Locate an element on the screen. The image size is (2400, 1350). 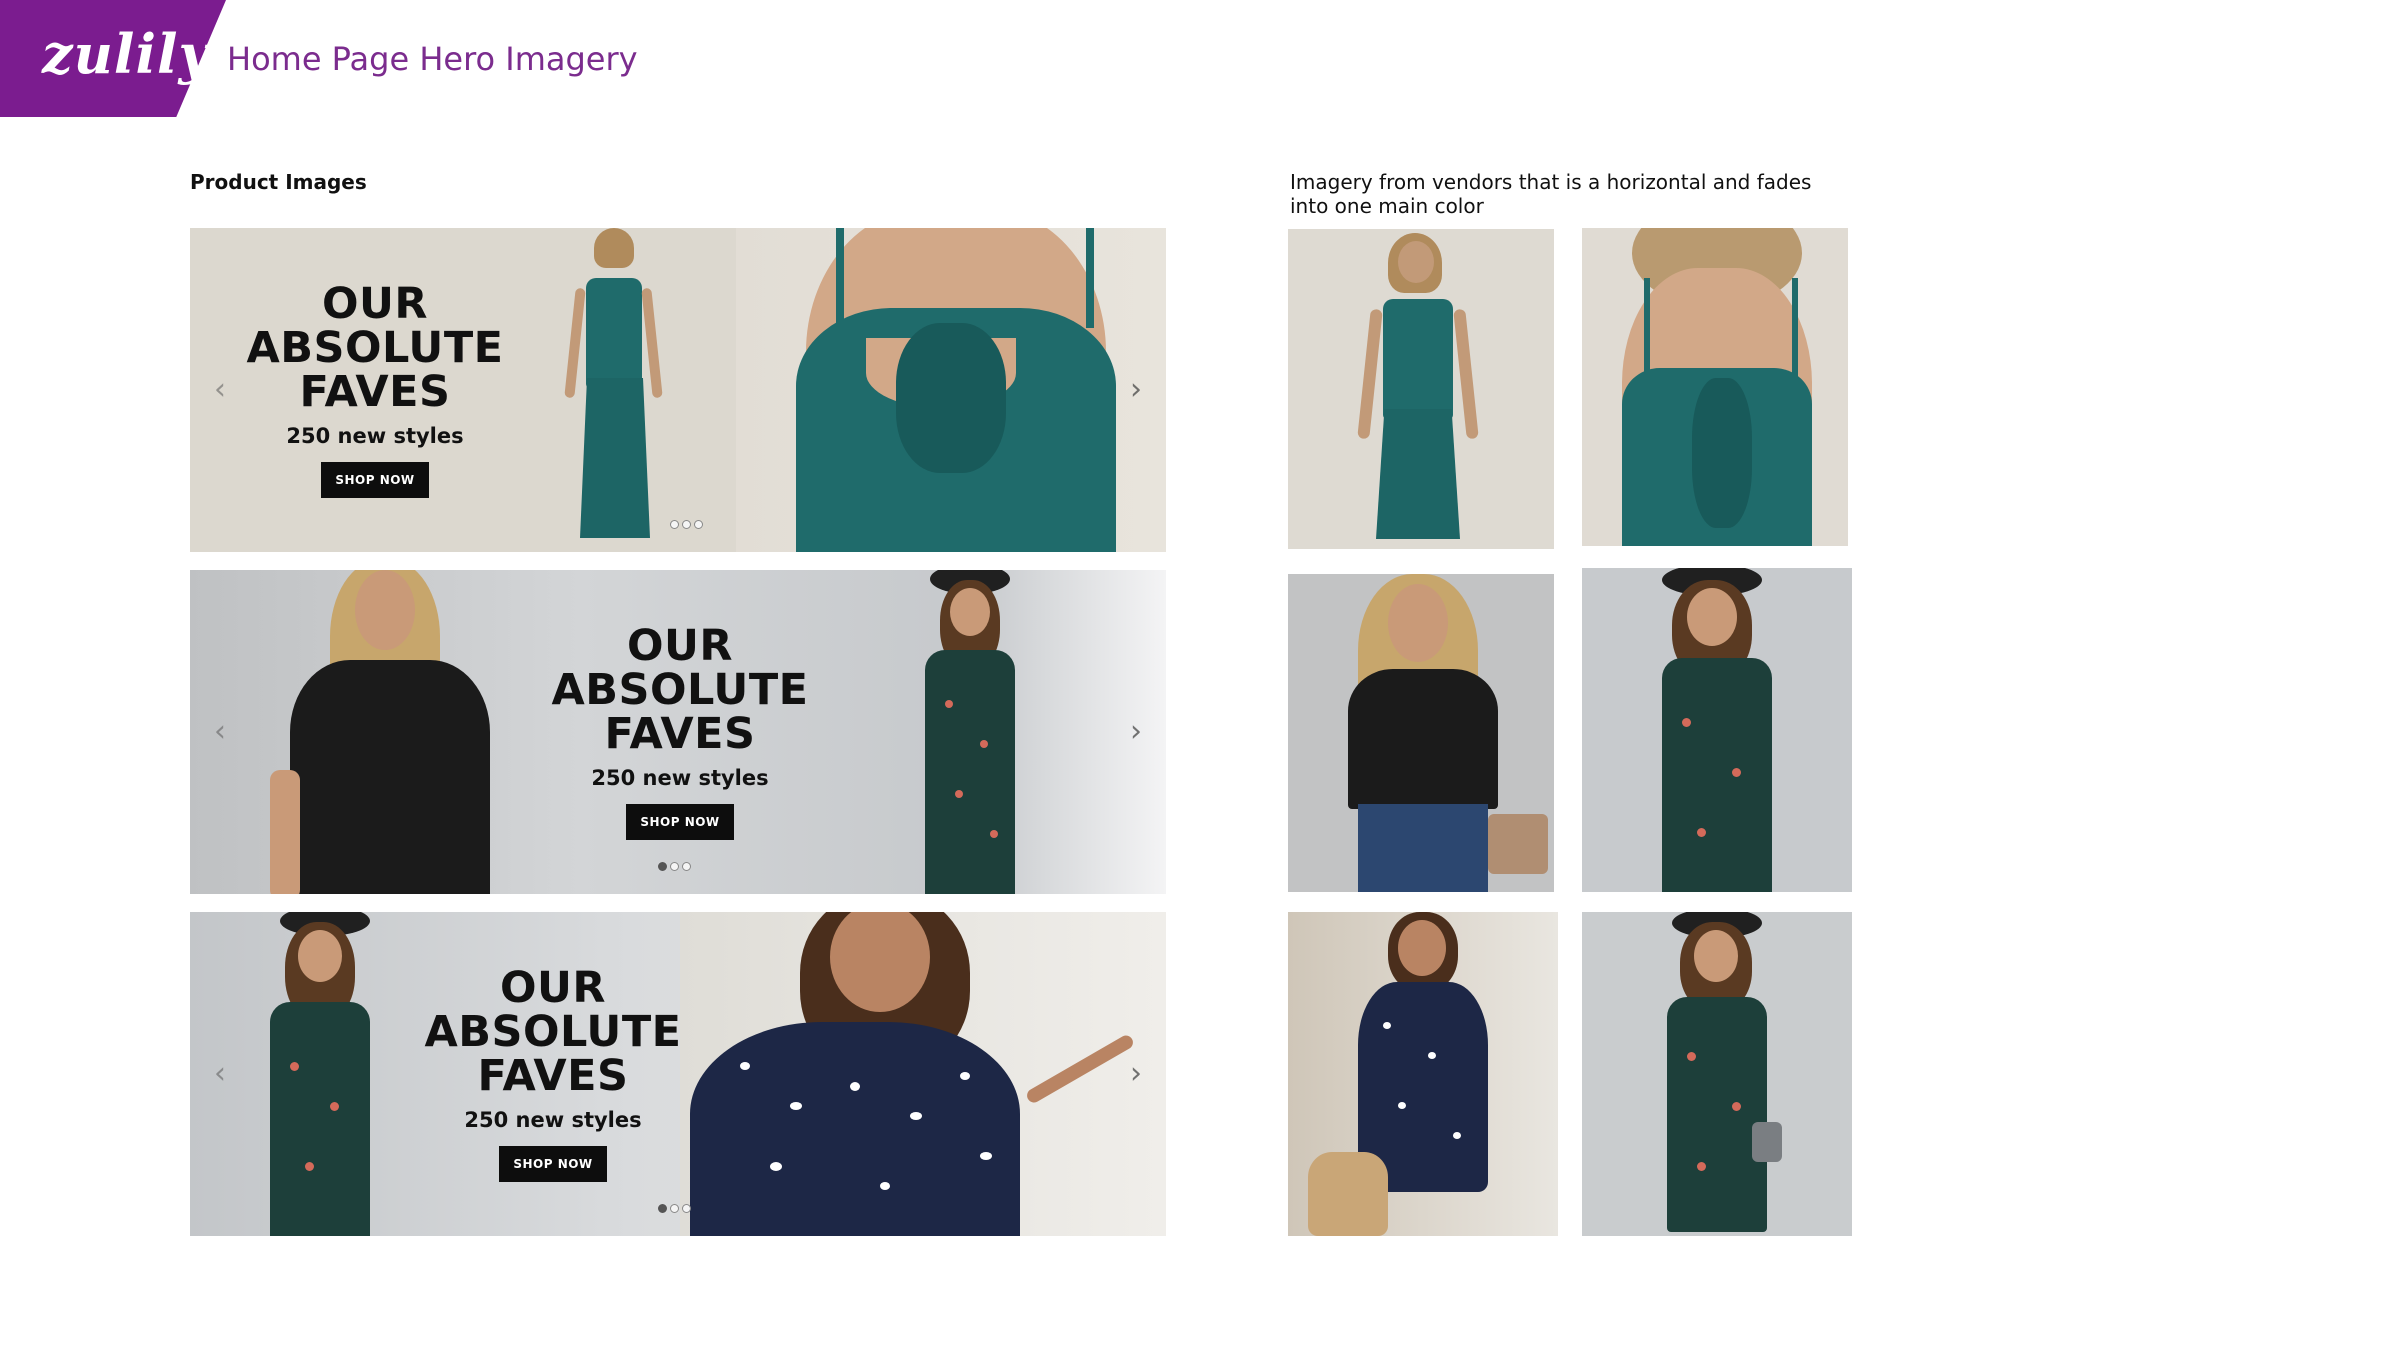
vendor-thumbnail-navy-dot-dress is located at coordinates (1423, 1074).